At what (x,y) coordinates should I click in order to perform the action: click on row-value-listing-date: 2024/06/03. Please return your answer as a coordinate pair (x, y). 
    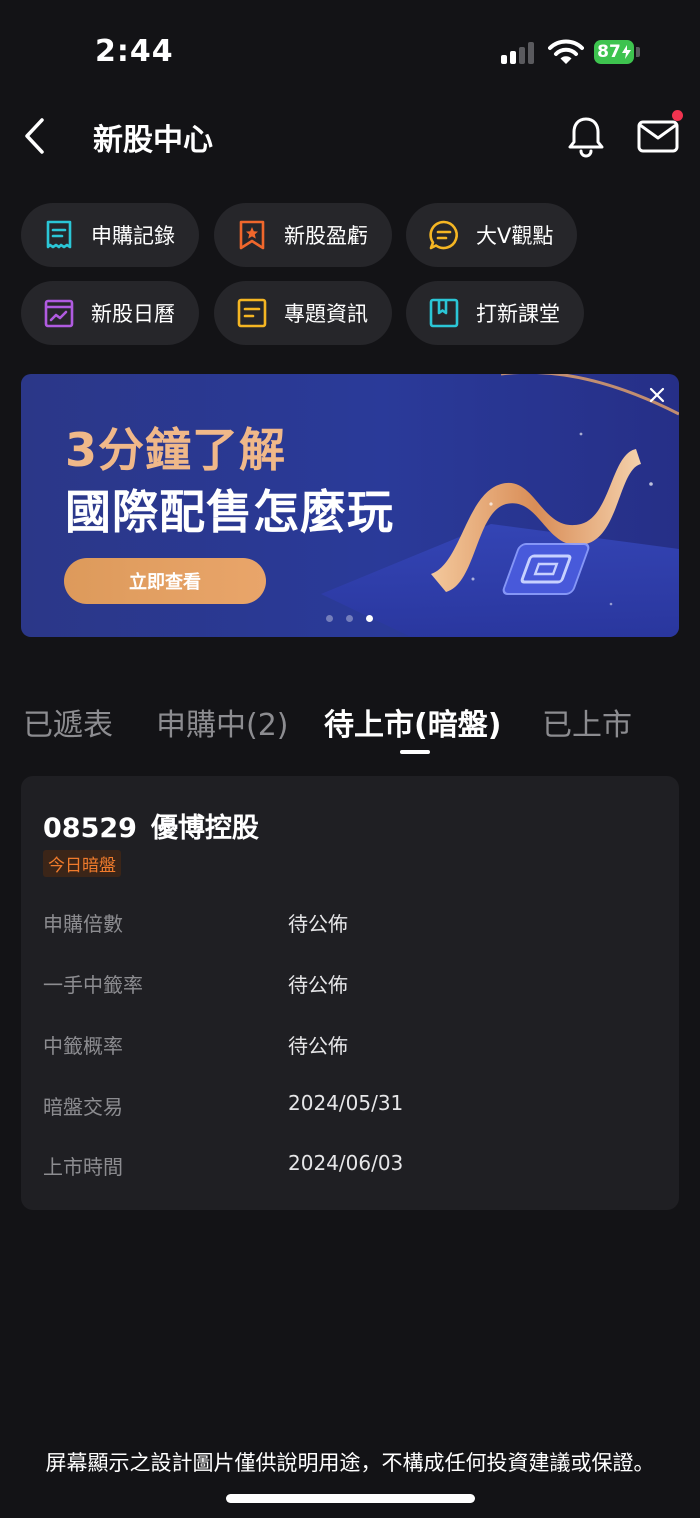
    Looking at the image, I should click on (346, 1163).